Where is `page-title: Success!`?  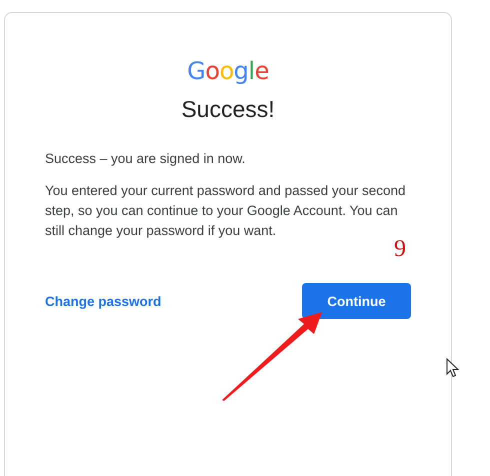
page-title: Success! is located at coordinates (228, 109).